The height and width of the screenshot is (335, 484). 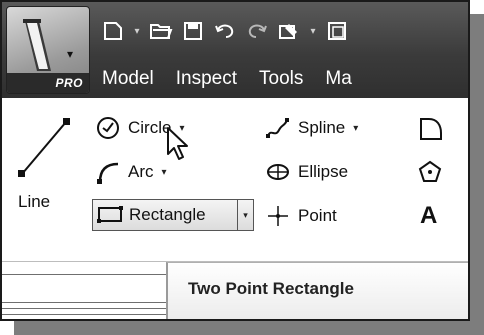 I want to click on inventor-logo-icon, so click(x=37, y=45).